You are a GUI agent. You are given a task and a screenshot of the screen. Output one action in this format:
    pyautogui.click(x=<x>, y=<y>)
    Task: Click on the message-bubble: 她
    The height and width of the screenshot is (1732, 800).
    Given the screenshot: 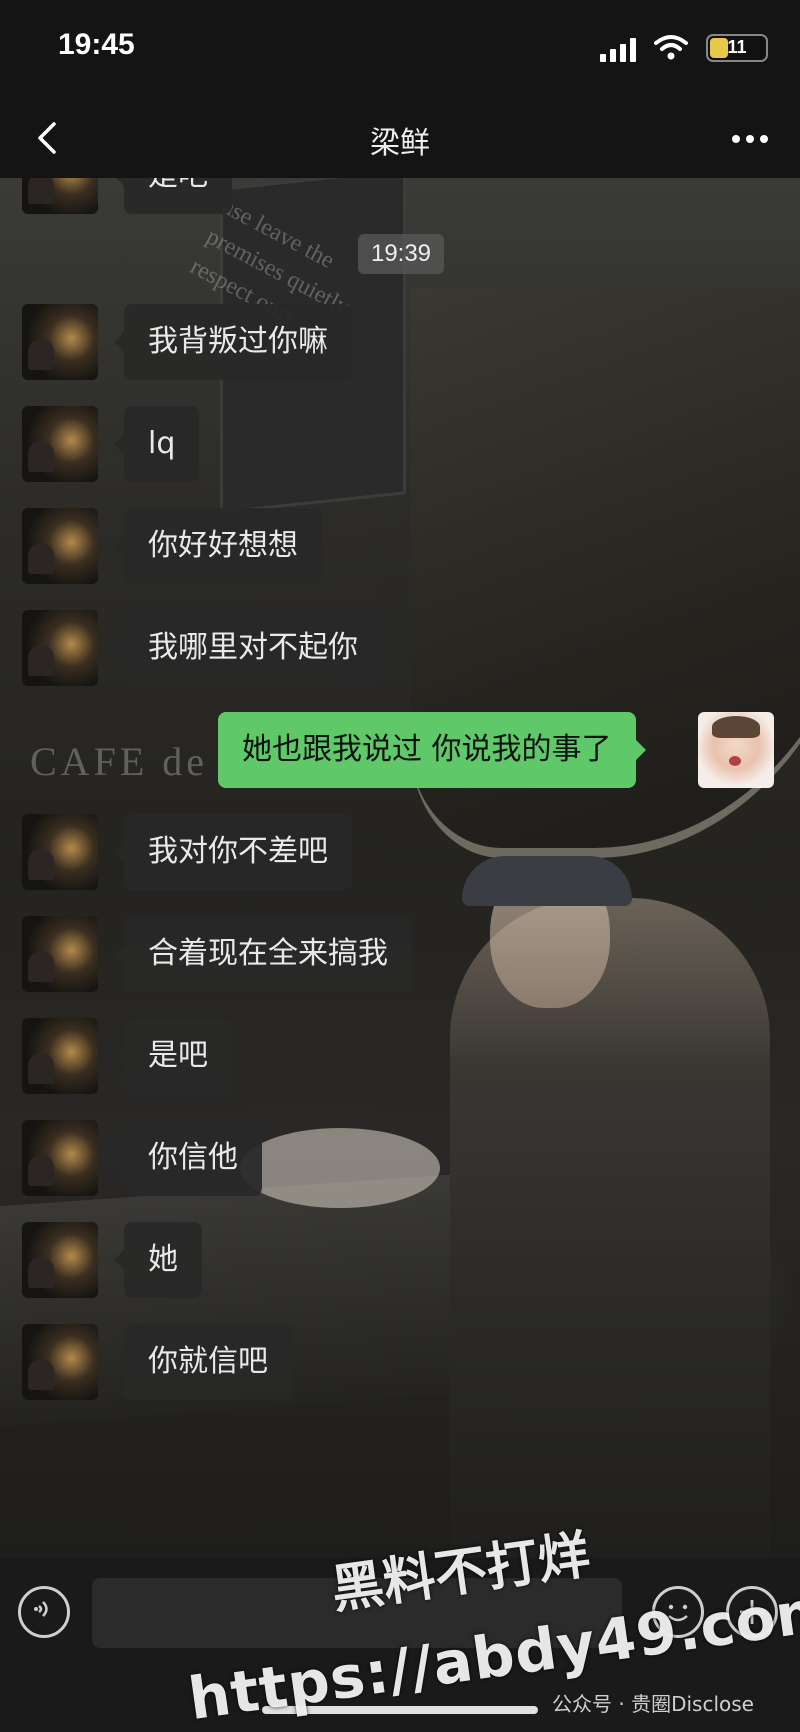 What is the action you would take?
    pyautogui.click(x=158, y=1260)
    